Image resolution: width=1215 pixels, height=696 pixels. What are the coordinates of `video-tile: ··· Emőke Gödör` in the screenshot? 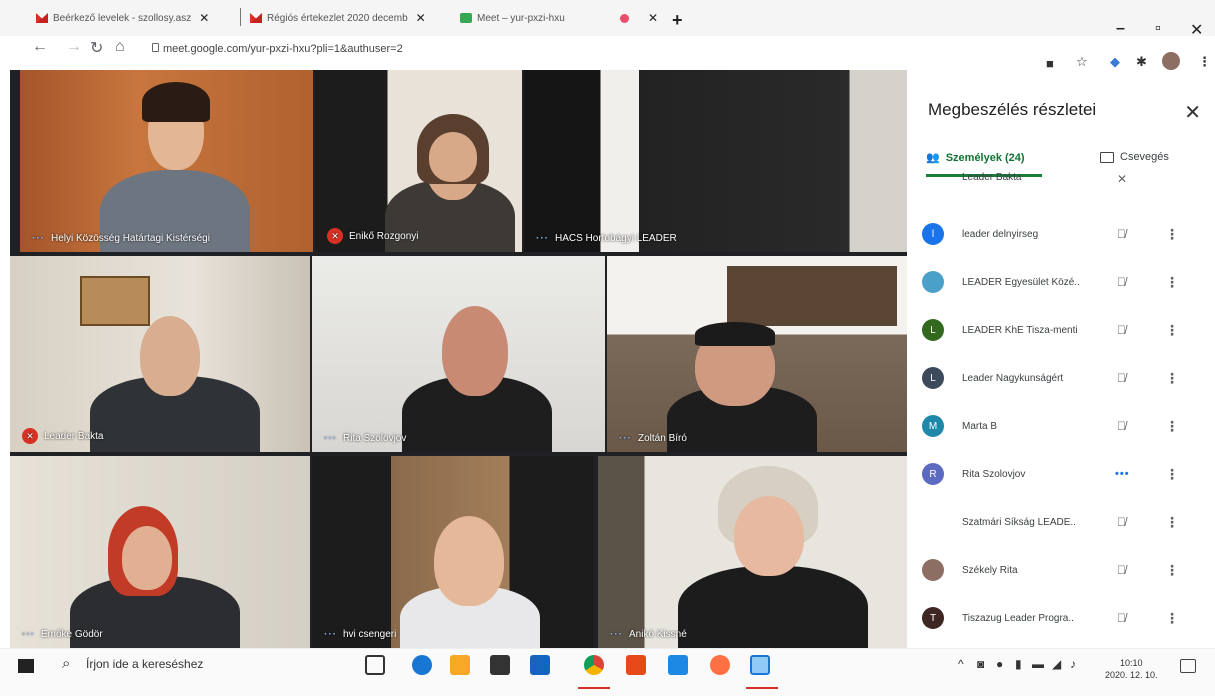 It's located at (160, 552).